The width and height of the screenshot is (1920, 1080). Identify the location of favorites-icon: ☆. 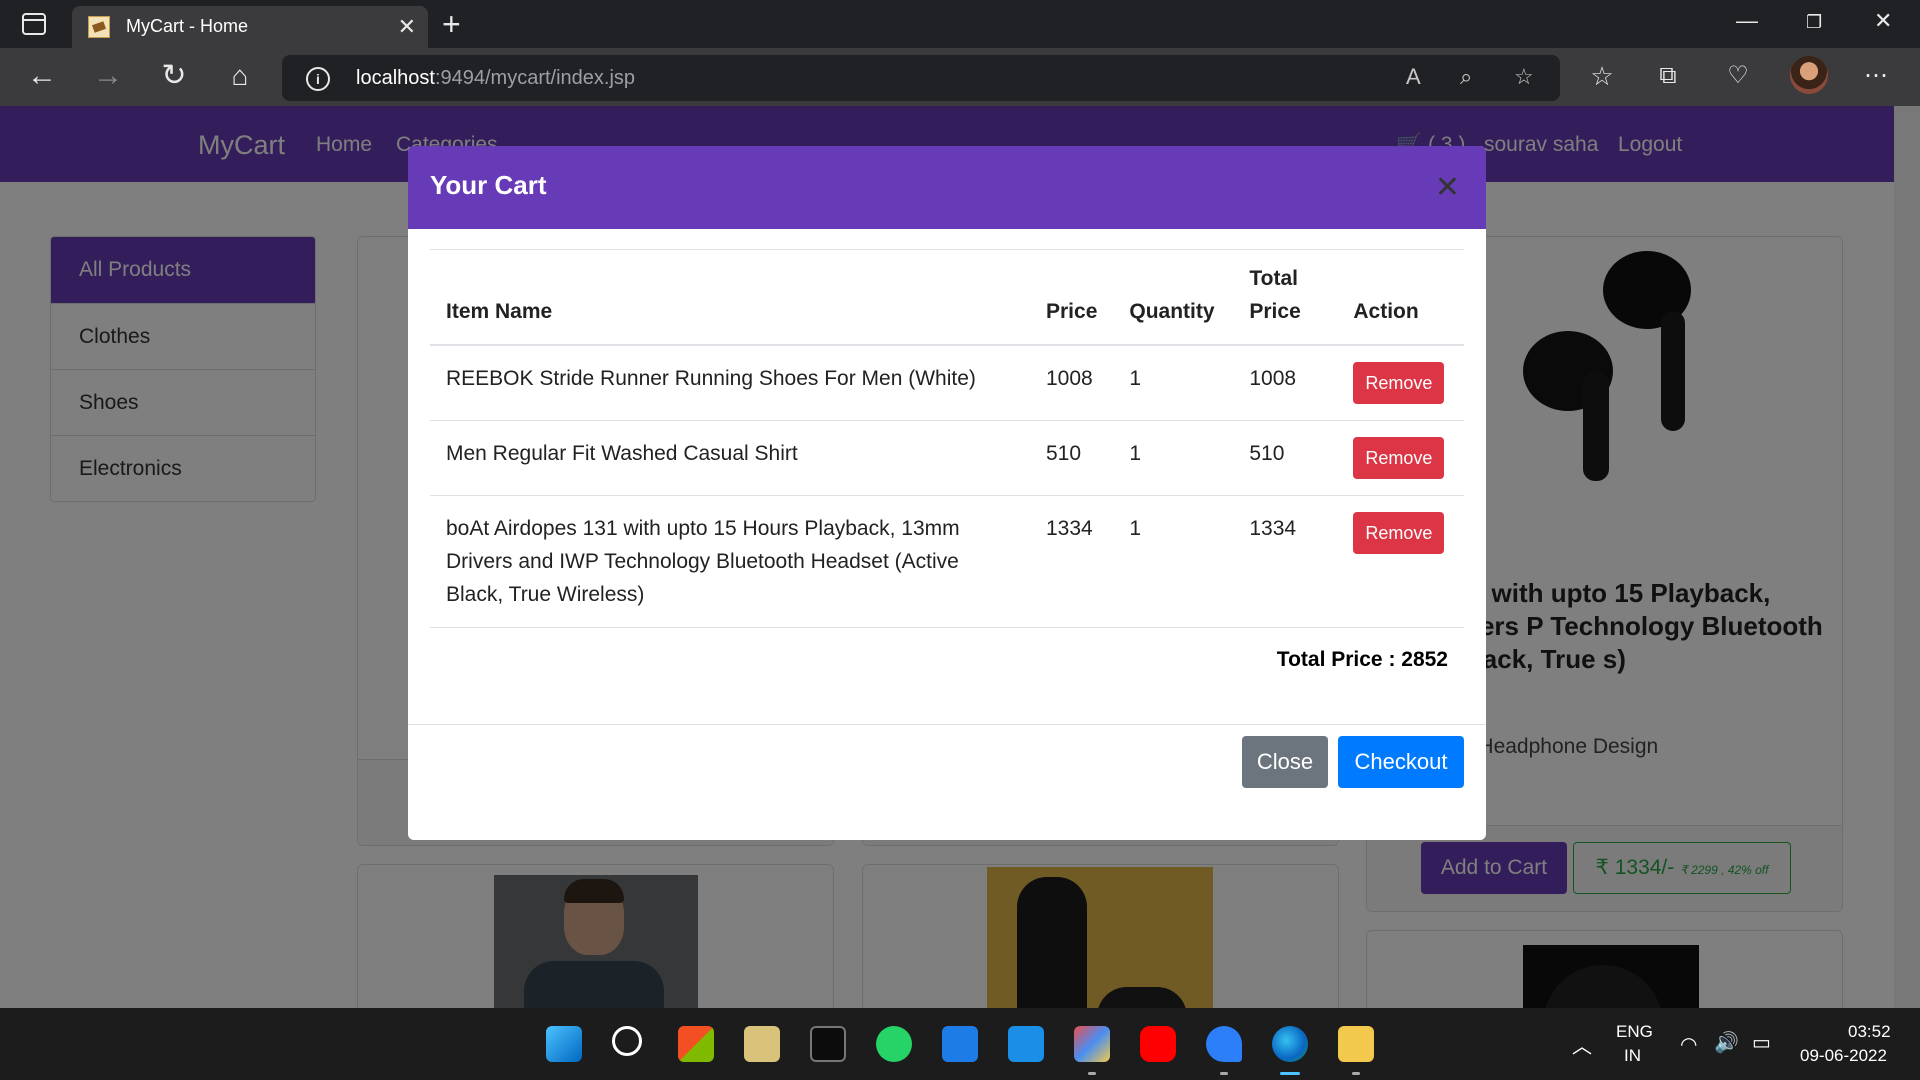
(1602, 78).